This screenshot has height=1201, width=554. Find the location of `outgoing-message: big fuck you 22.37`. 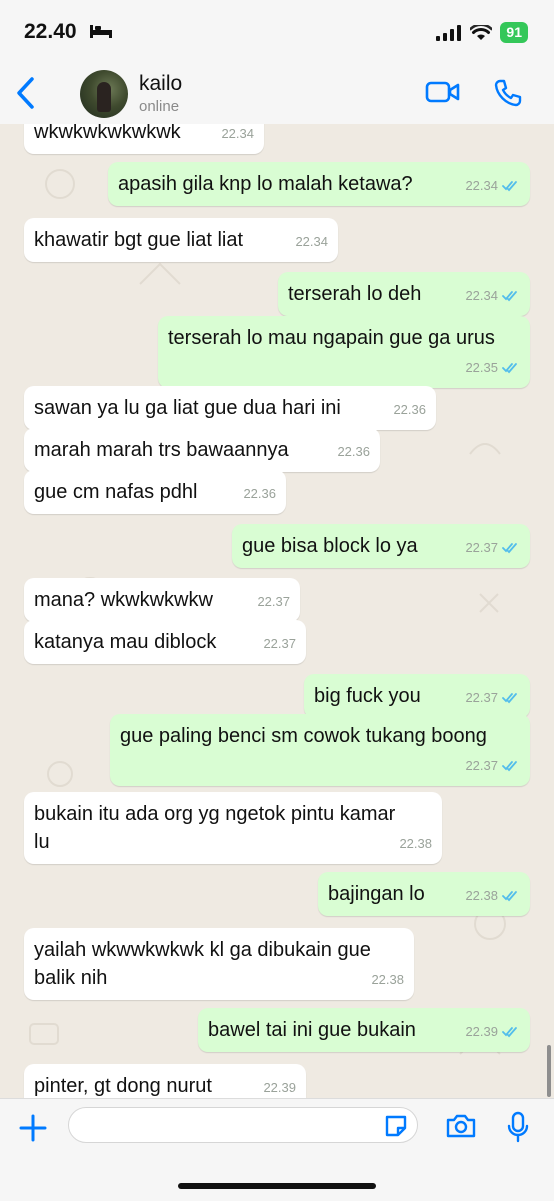

outgoing-message: big fuck you 22.37 is located at coordinates (417, 696).